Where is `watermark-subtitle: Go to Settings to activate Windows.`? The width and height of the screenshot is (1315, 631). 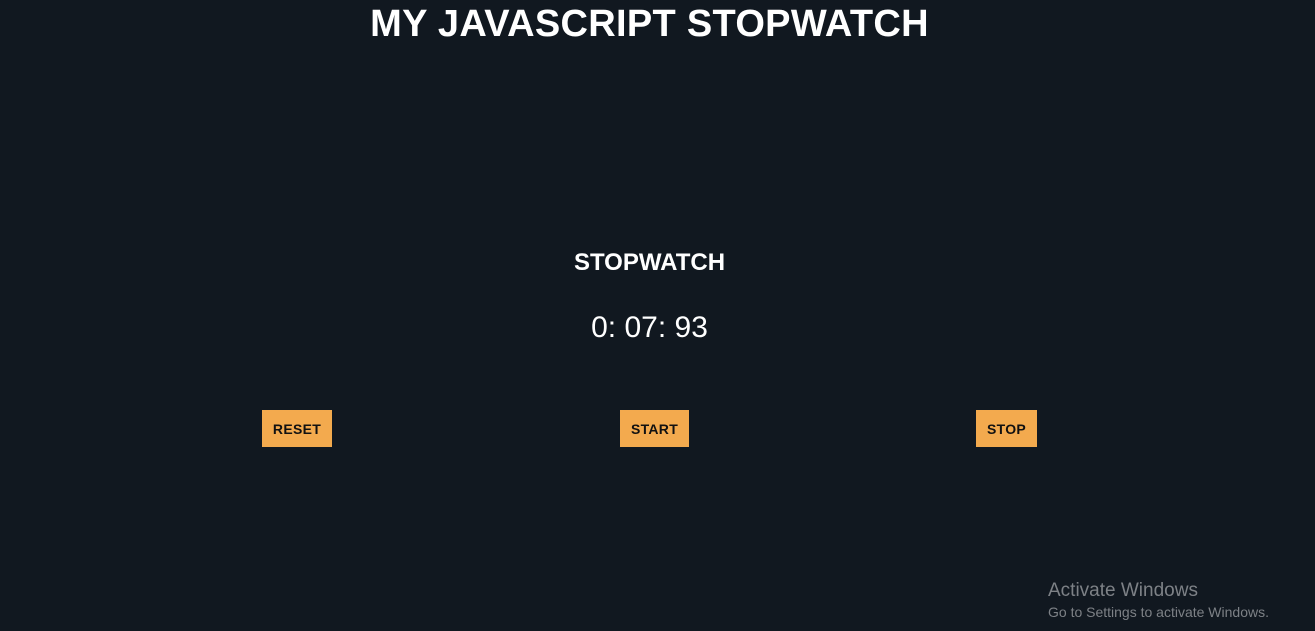
watermark-subtitle: Go to Settings to activate Windows. is located at coordinates (1158, 612).